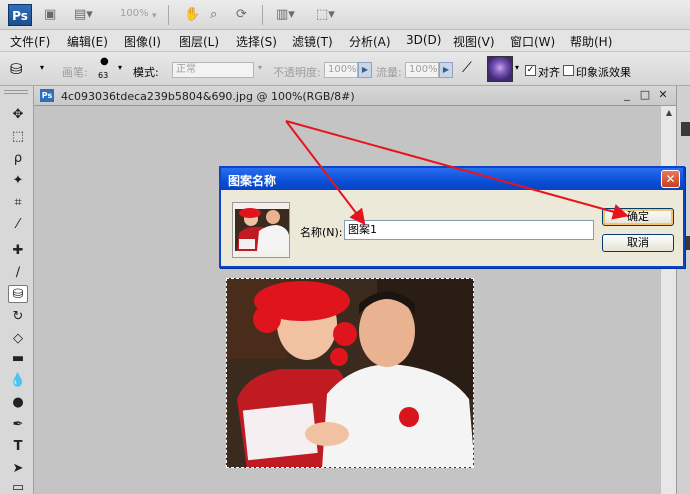  What do you see at coordinates (18, 486) in the screenshot?
I see `shape-tool-icon: ▭` at bounding box center [18, 486].